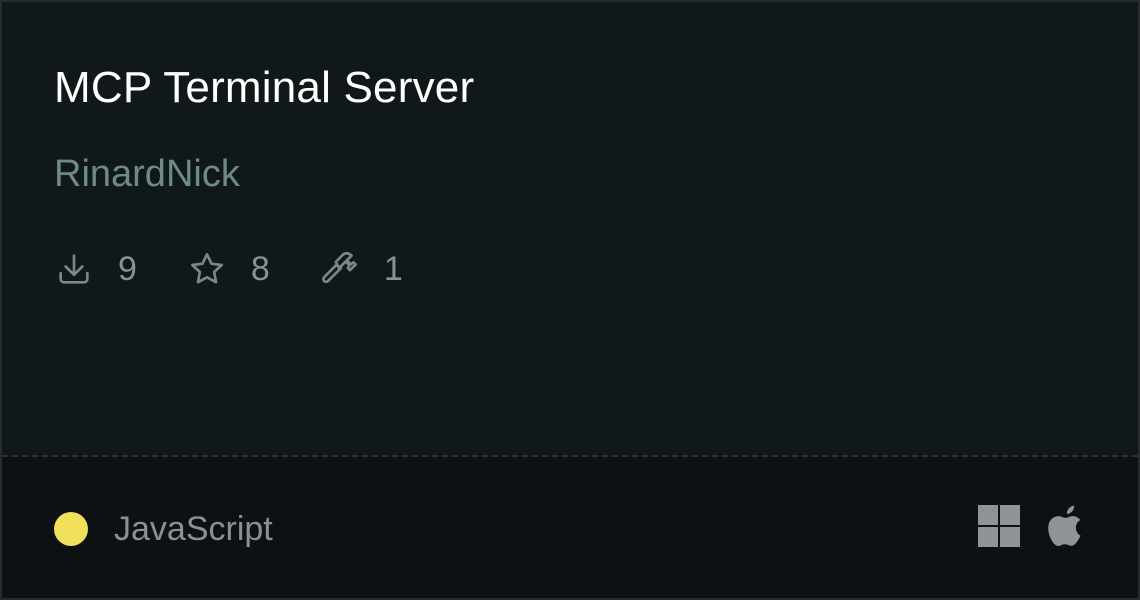 The image size is (1140, 600). Describe the element at coordinates (393, 269) in the screenshot. I see `tools-count: 1` at that location.